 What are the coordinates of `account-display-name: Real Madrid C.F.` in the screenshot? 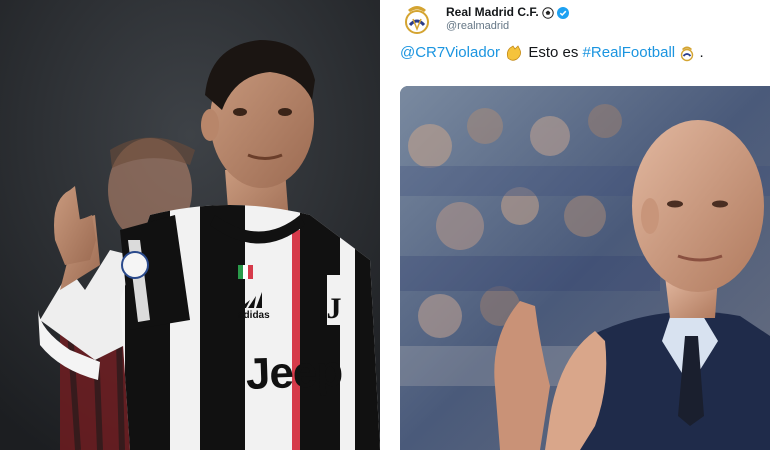 It's located at (508, 12).